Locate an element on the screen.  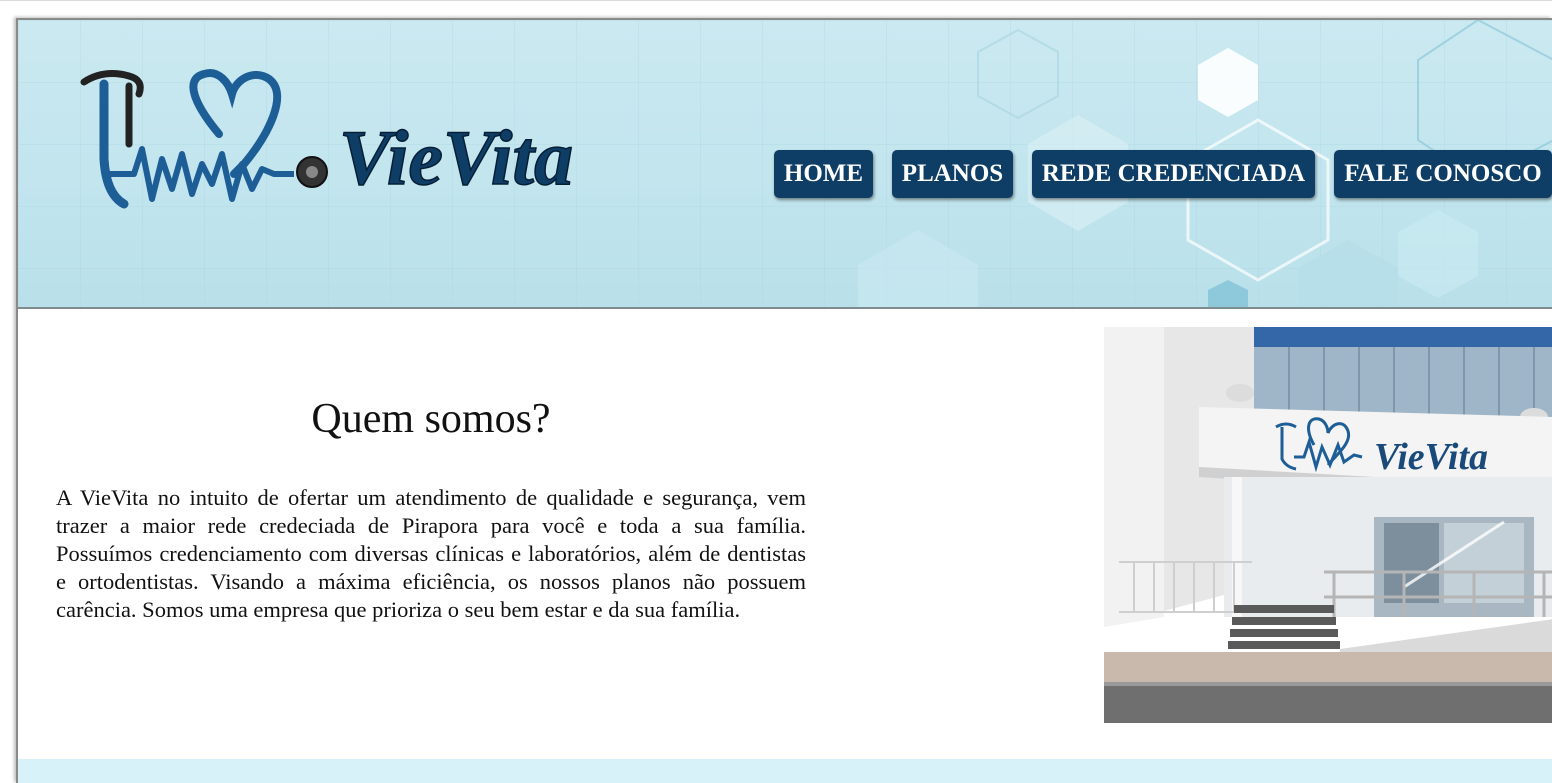
nav-planos-button: PLANOS is located at coordinates (952, 174).